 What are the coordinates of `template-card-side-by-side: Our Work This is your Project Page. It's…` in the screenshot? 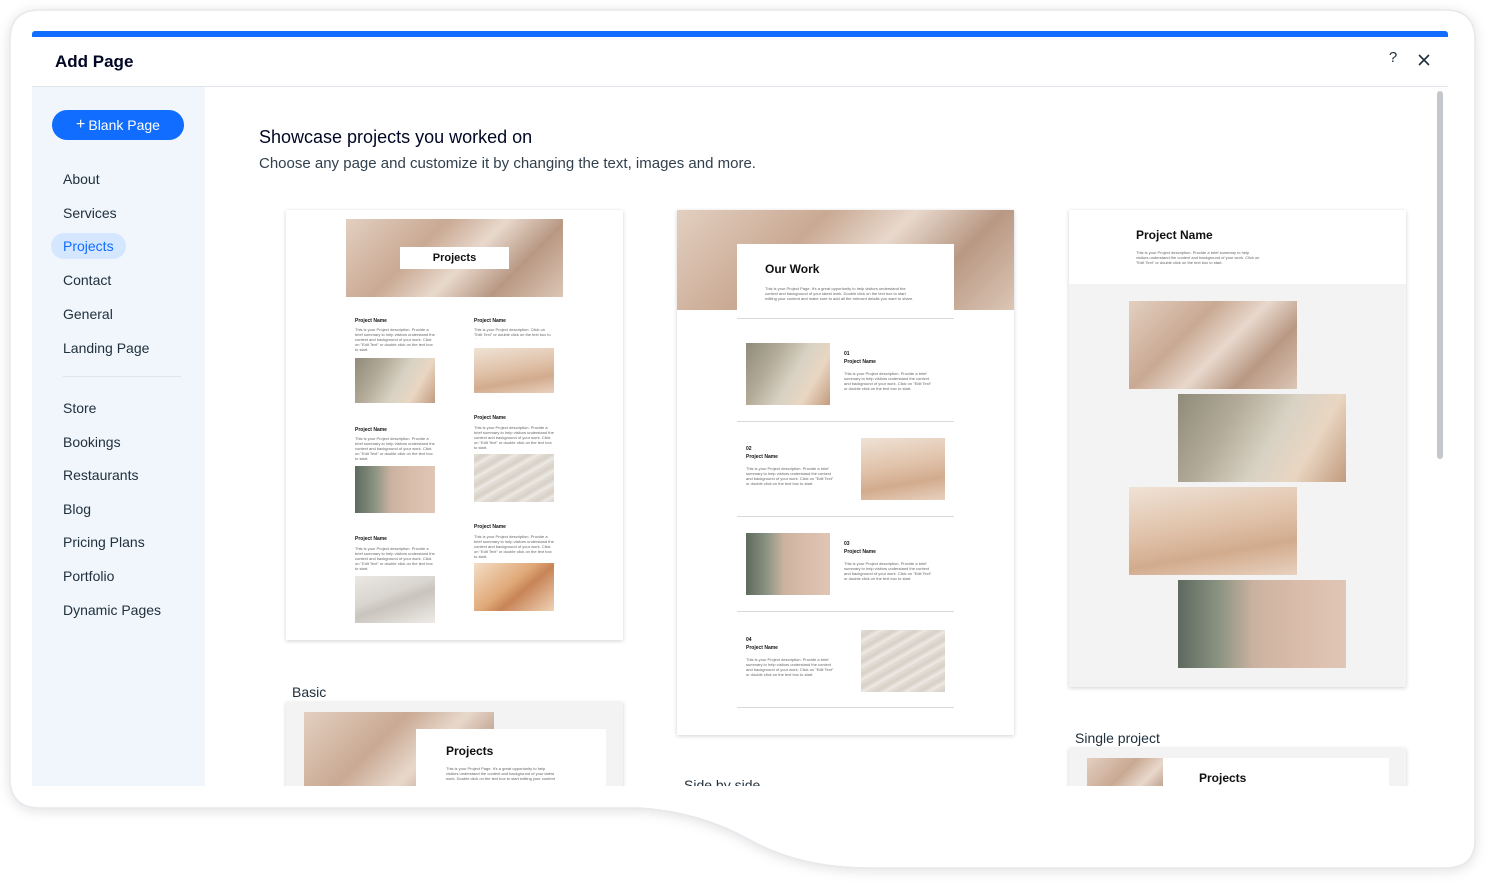 It's located at (845, 472).